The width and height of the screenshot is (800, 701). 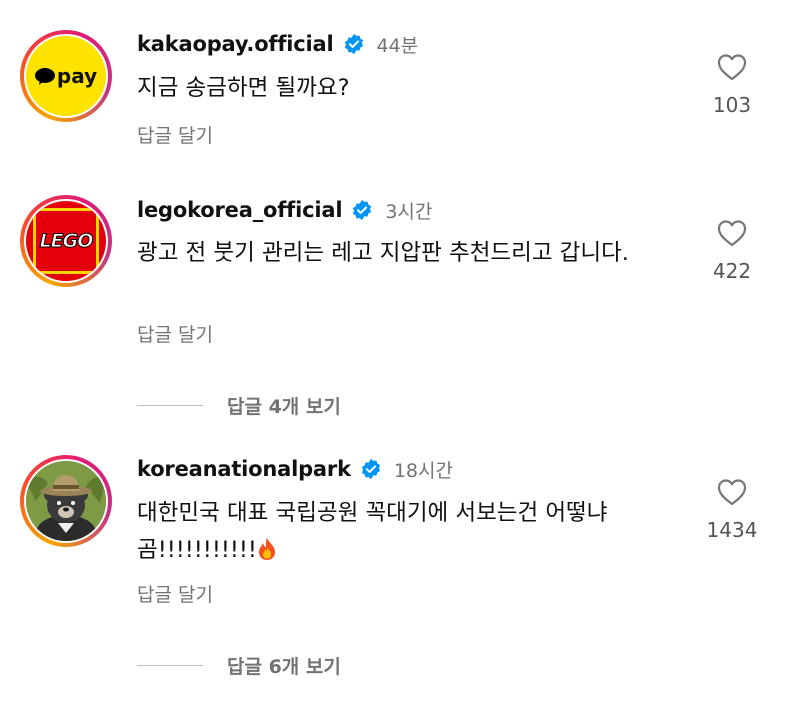 I want to click on username: kakaopay.official, so click(x=235, y=44).